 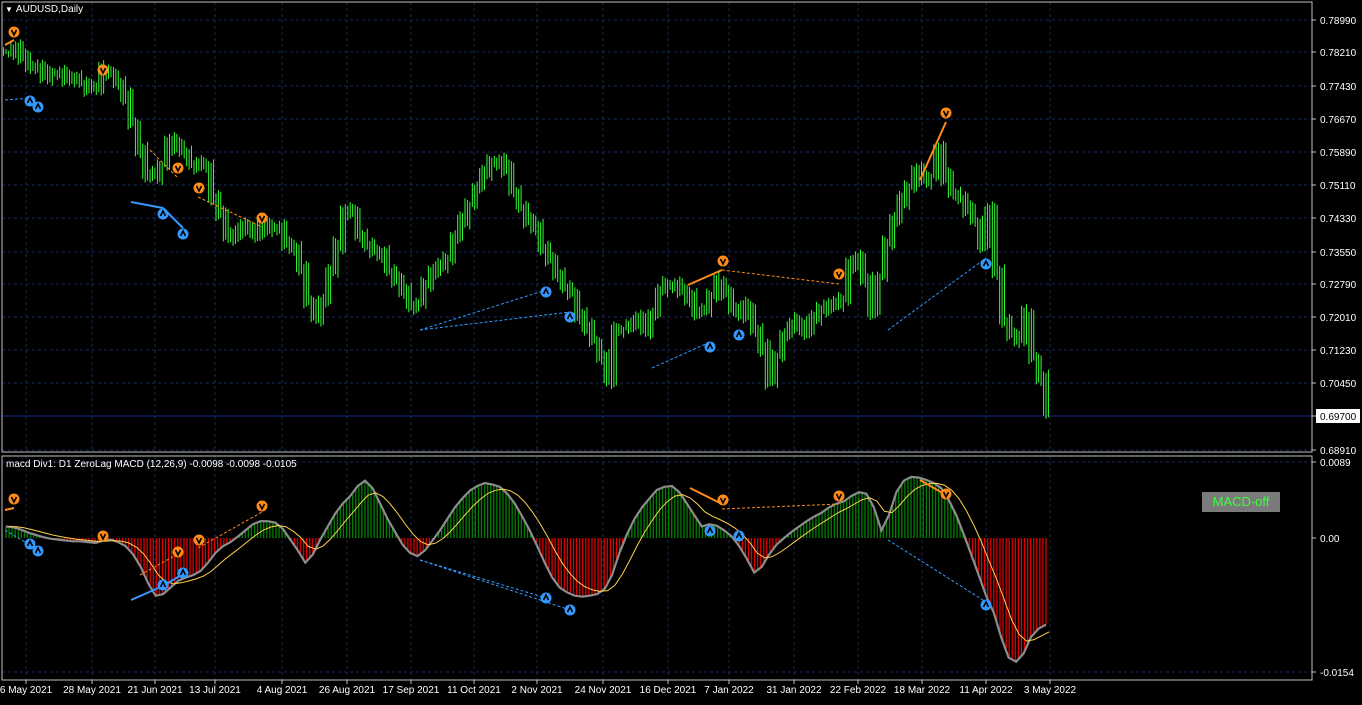 I want to click on time-tick-label: 11 Apr 2022, so click(x=986, y=690).